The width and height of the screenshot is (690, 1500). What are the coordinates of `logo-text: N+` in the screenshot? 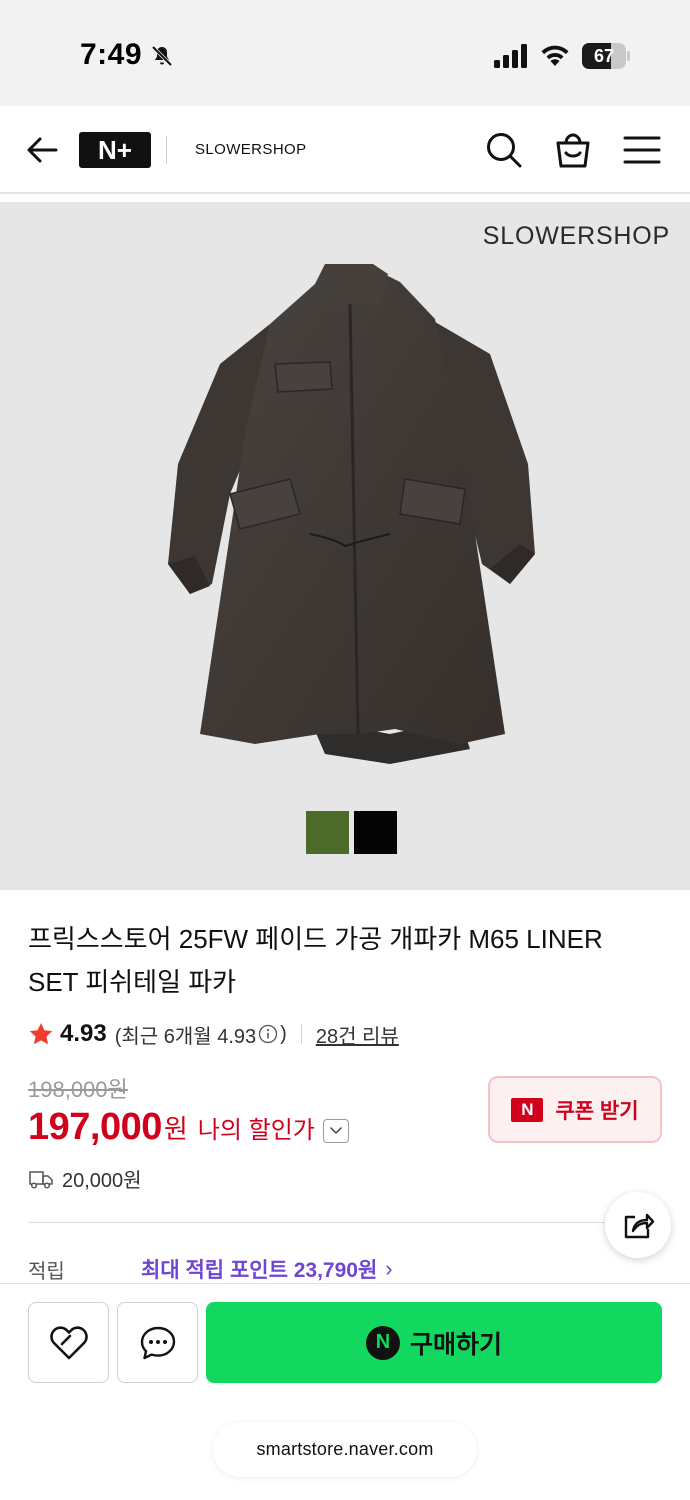 It's located at (115, 150).